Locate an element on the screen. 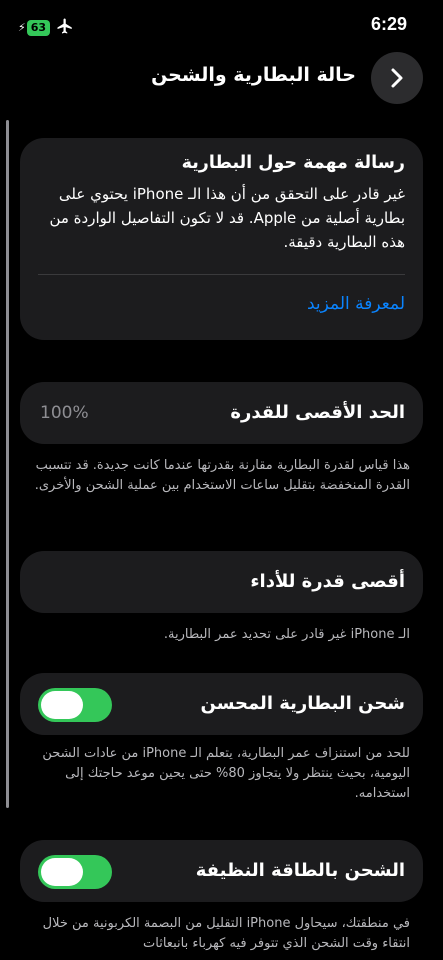  max-capacity-label: الحد الأقصى للقدرة is located at coordinates (317, 412).